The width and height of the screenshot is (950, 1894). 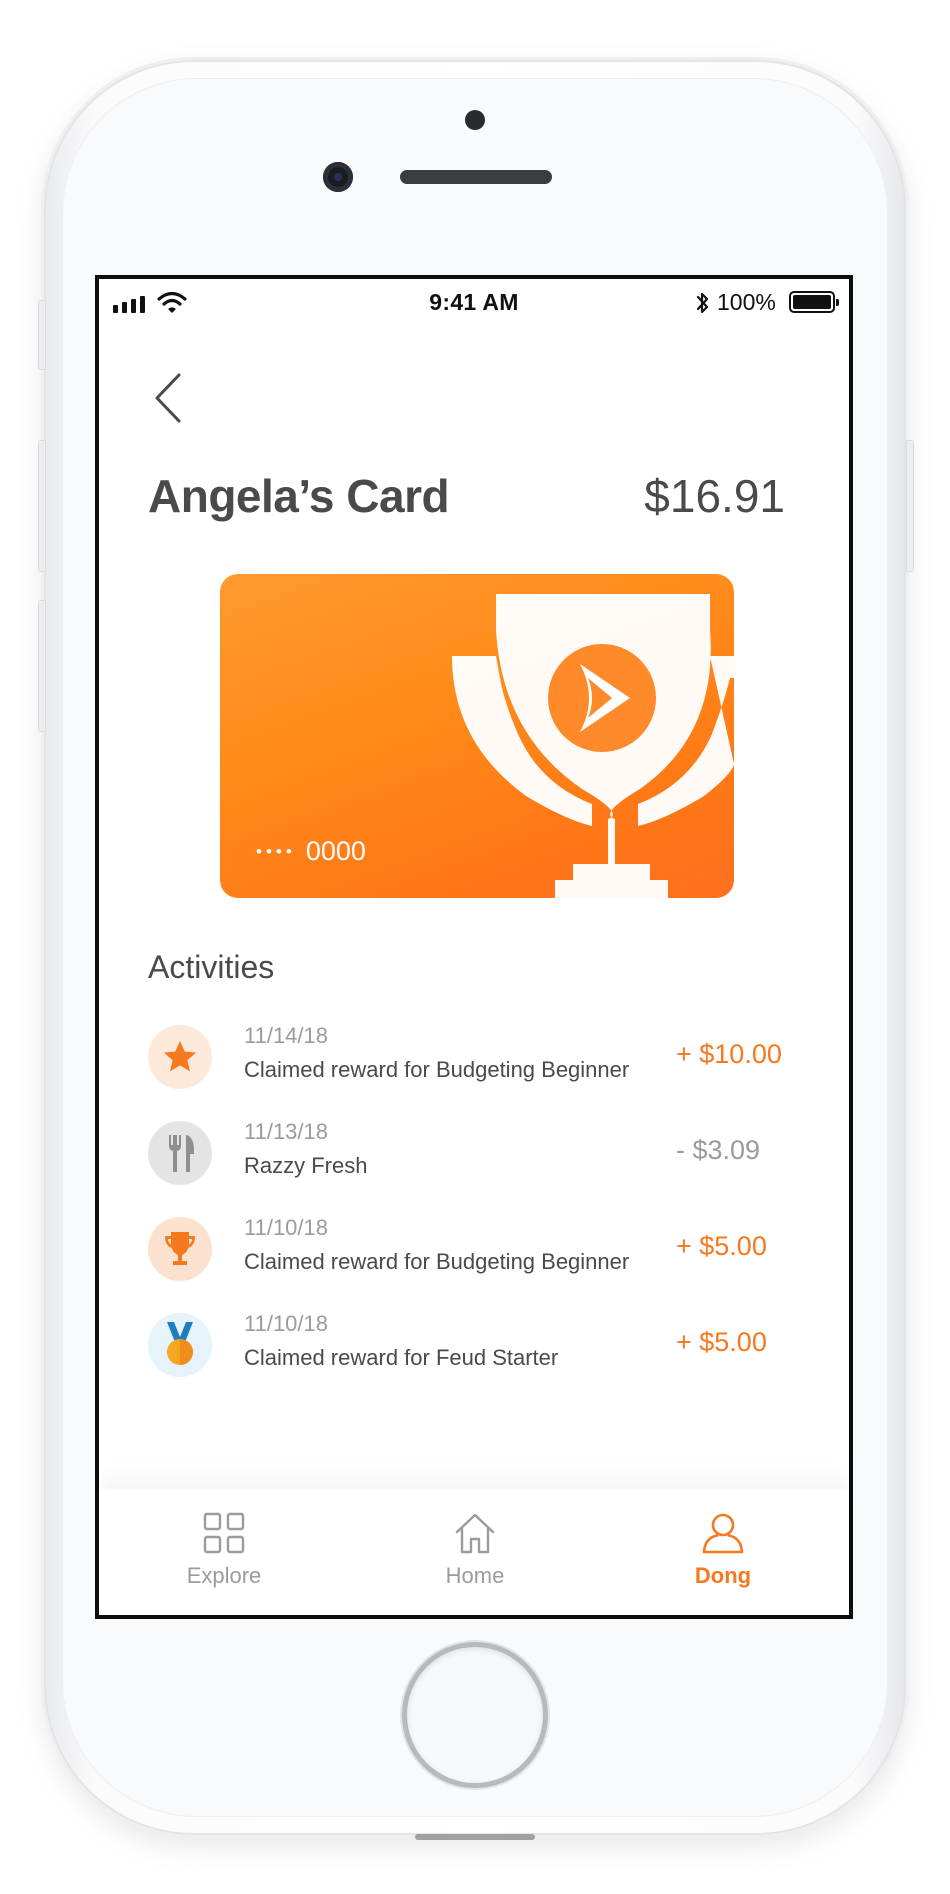 I want to click on medal-icon, so click(x=180, y=1343).